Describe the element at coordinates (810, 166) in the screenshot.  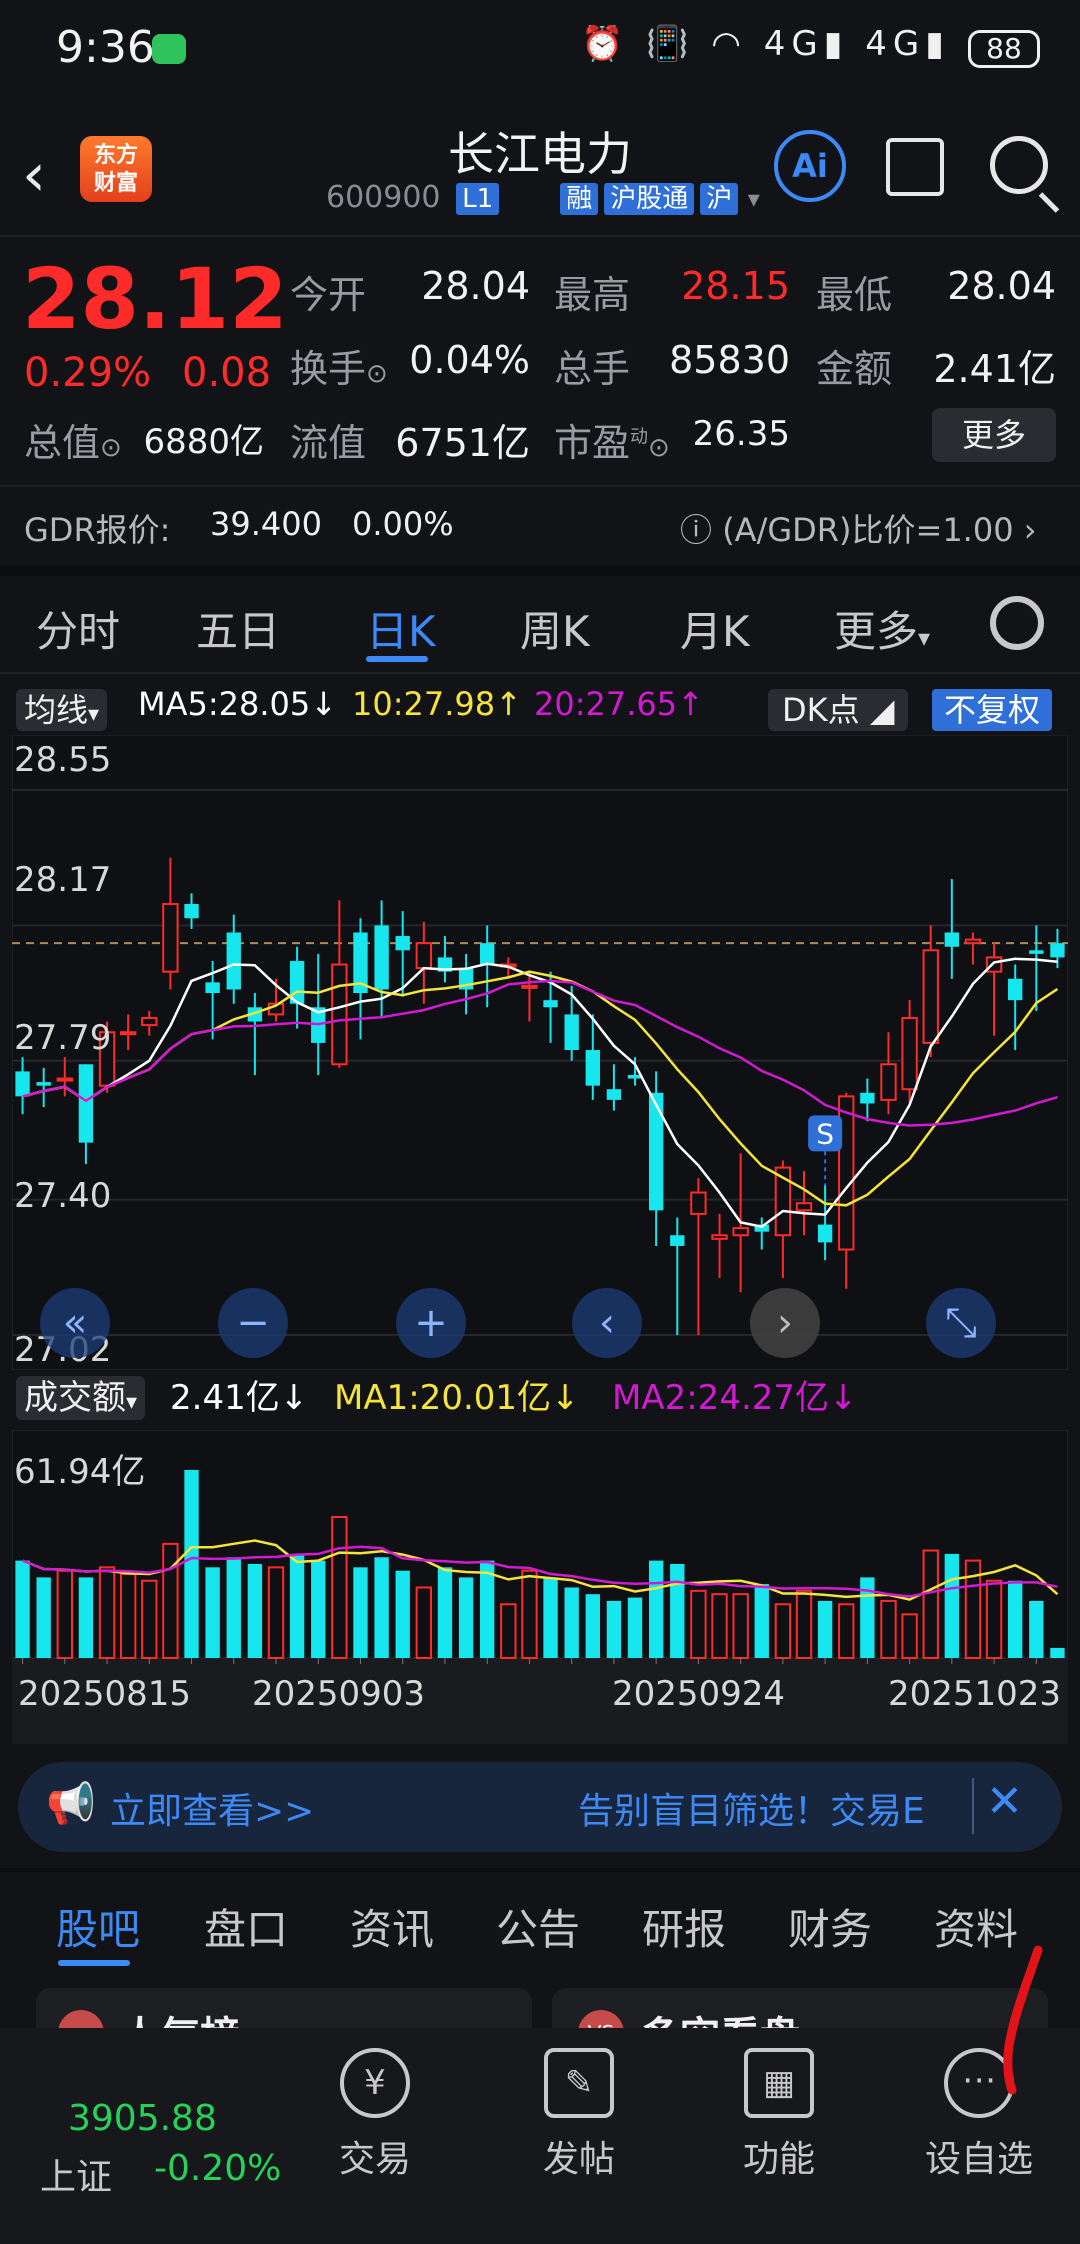
I see `ai-assistant-button: Ai` at that location.